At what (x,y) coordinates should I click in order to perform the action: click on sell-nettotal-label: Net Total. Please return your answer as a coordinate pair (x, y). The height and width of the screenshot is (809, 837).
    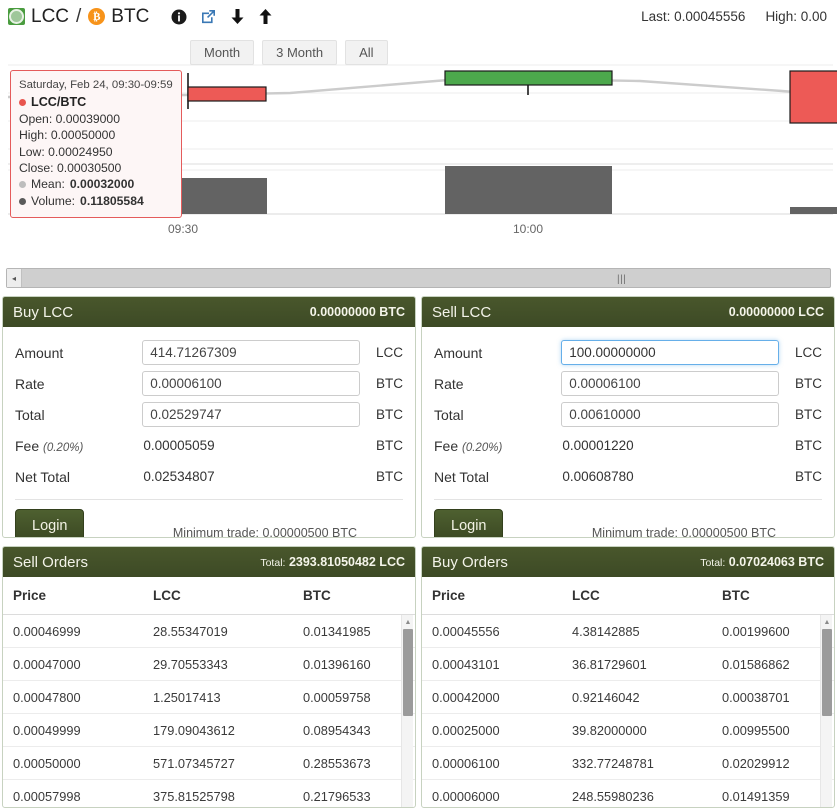
    Looking at the image, I should click on (461, 476).